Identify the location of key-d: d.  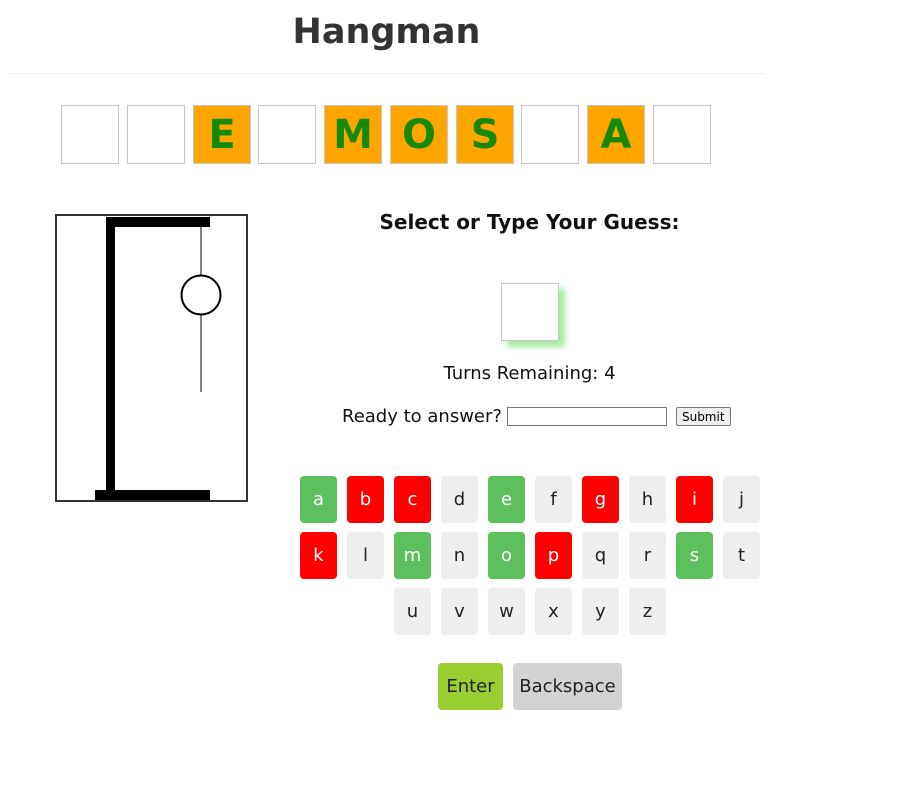
(459, 499).